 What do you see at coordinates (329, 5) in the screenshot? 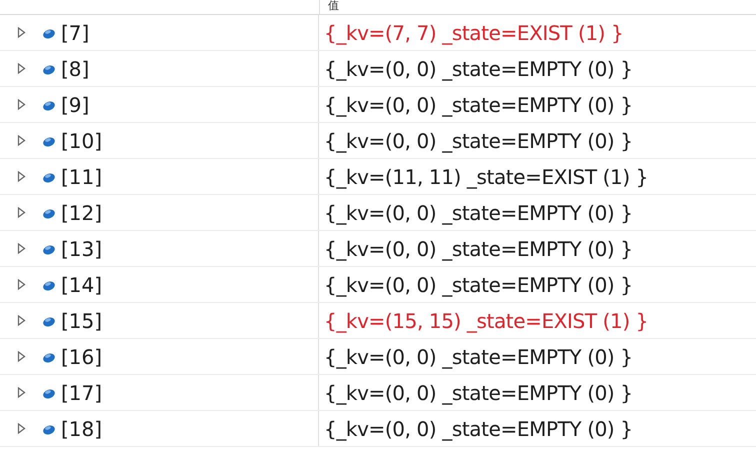
I see `column-header: 值` at bounding box center [329, 5].